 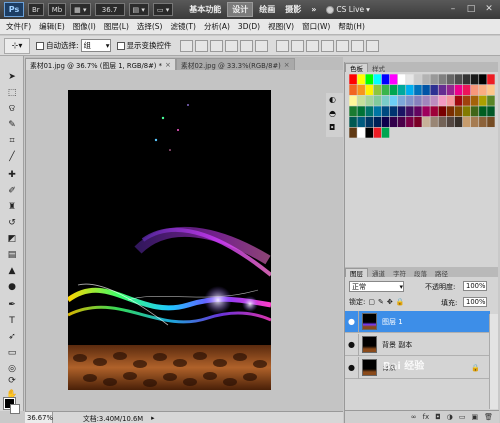 What do you see at coordinates (282, 45) in the screenshot?
I see `distribute-top-icon` at bounding box center [282, 45].